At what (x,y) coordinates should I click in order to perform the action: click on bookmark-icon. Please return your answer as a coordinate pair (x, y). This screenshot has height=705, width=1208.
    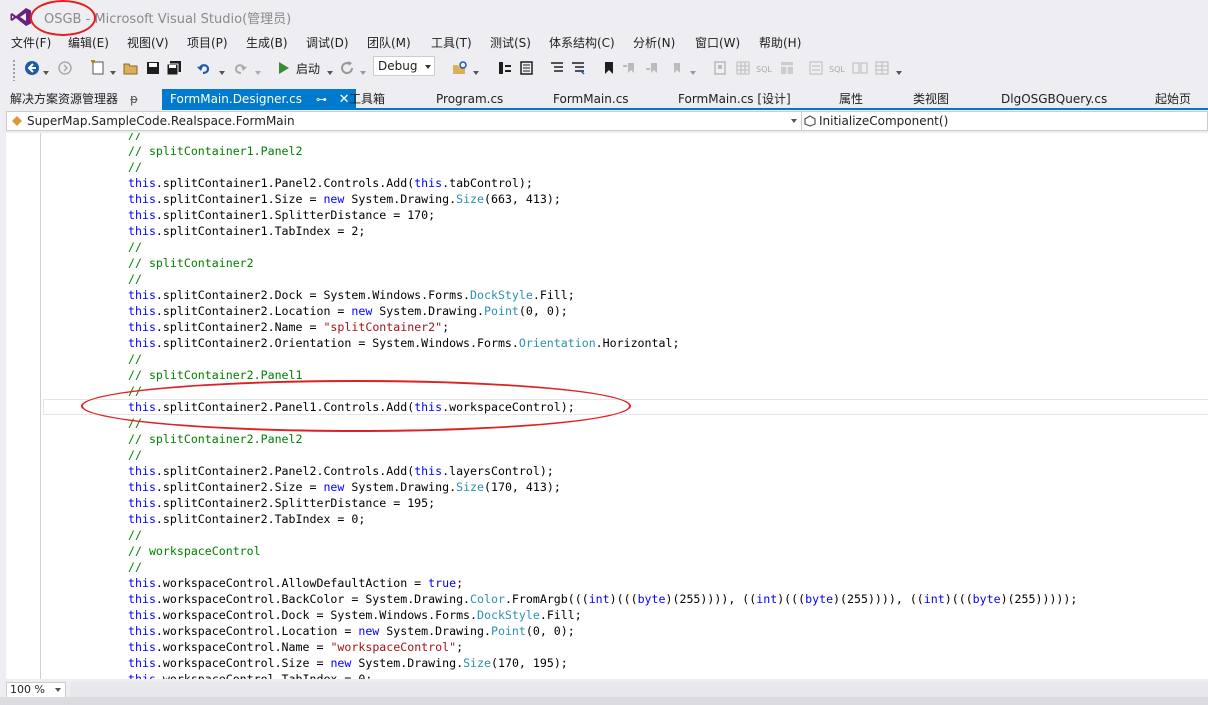
    Looking at the image, I should click on (609, 68).